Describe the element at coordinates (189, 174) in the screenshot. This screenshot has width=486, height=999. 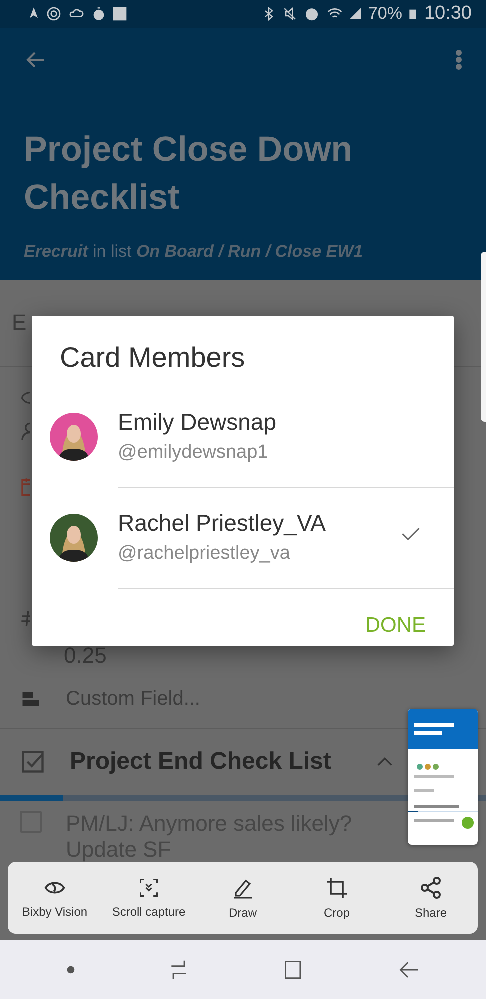
I see `card-title: Project Close Down Checklist` at that location.